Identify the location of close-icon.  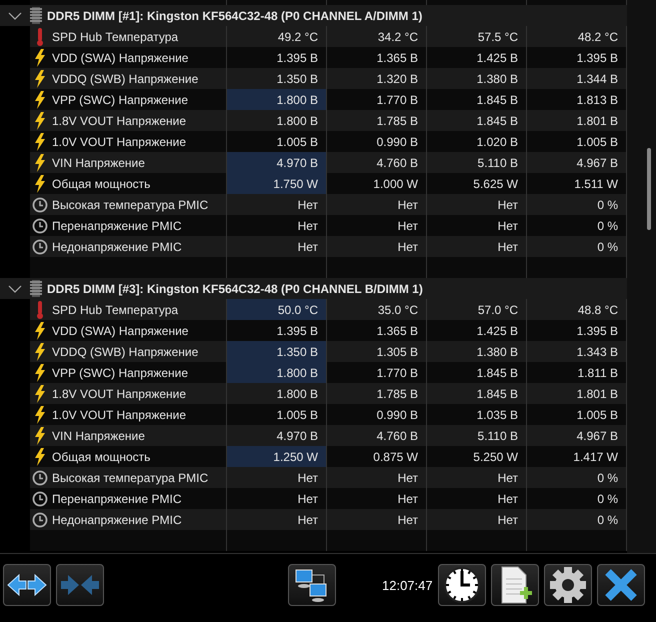
(621, 585).